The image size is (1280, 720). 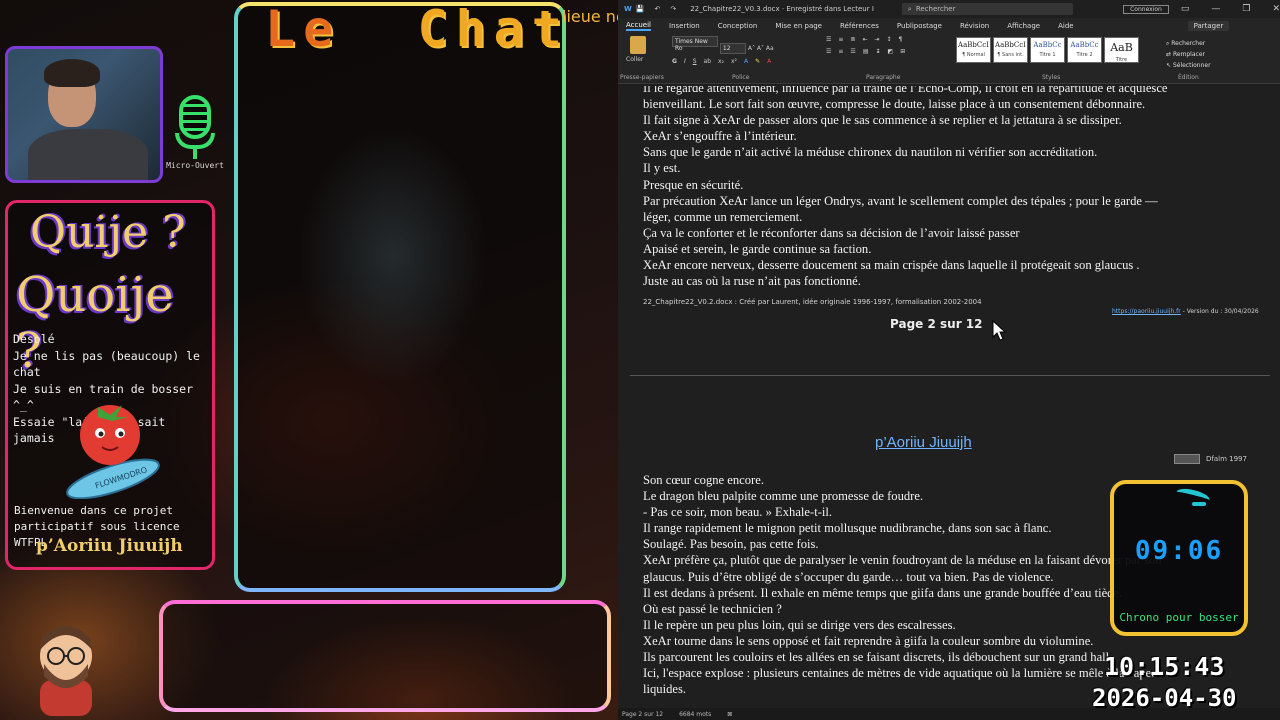 I want to click on paste-icon, so click(x=638, y=45).